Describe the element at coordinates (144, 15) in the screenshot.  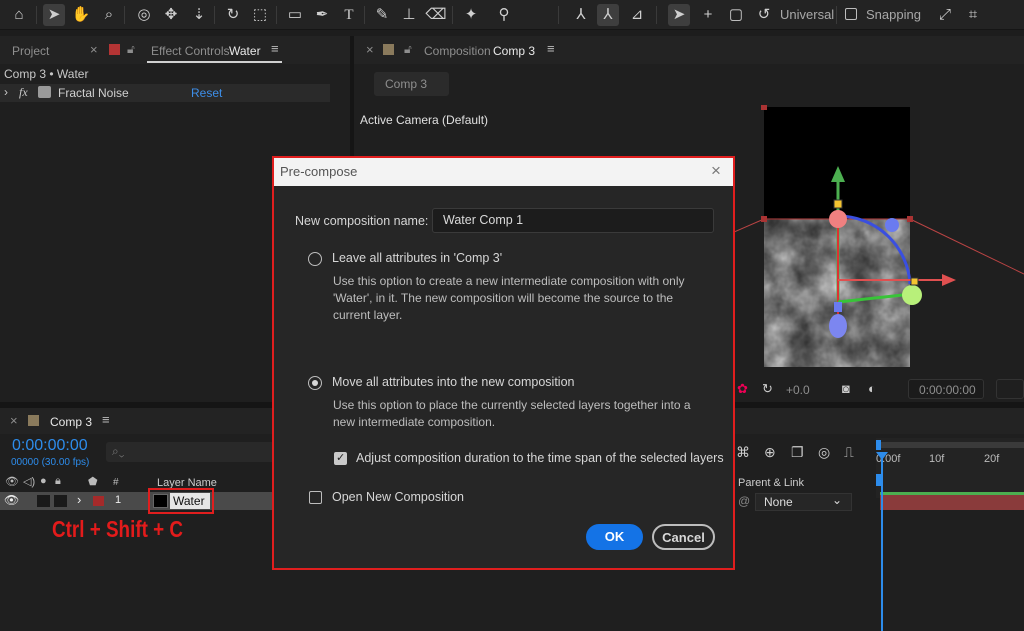
I see `orbit-camera-icon: ◎` at that location.